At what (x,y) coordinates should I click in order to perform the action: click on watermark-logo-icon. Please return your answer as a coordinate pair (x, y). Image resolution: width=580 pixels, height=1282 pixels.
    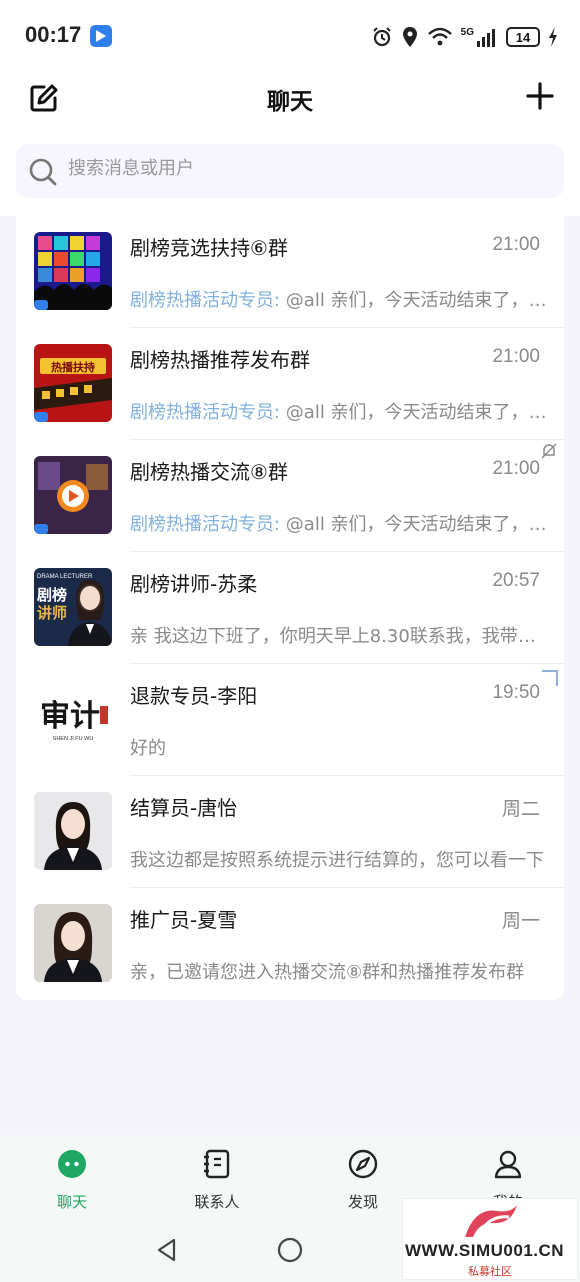
    Looking at the image, I should click on (491, 1221).